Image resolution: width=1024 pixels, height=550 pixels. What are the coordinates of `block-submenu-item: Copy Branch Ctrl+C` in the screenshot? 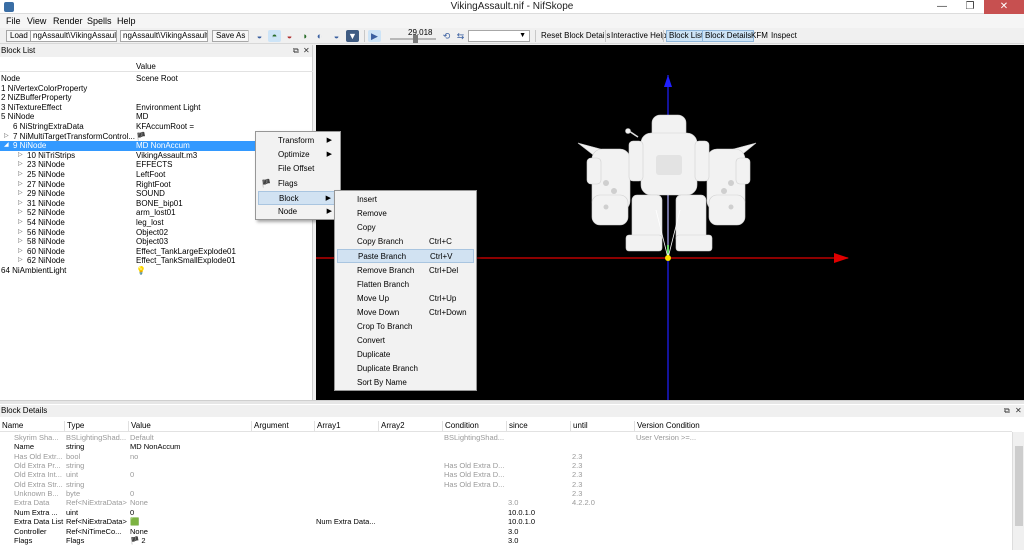 It's located at (405, 242).